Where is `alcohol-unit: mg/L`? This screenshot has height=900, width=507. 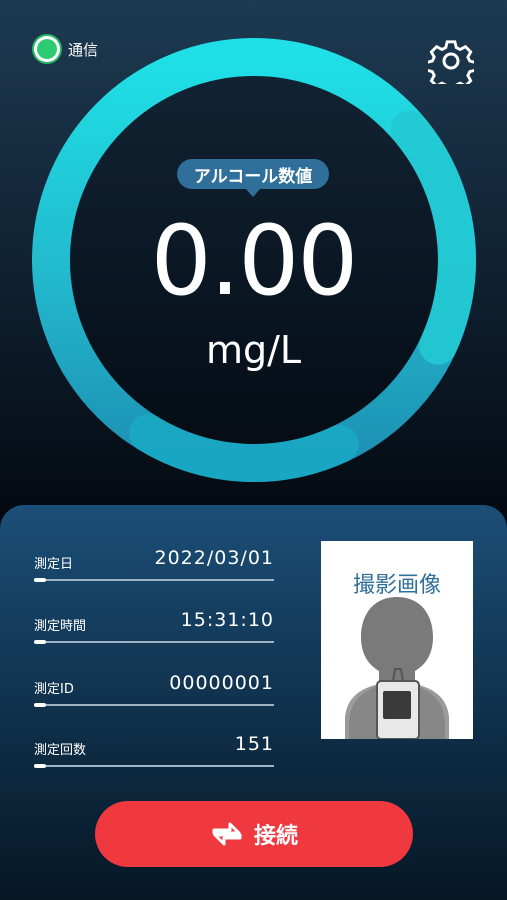
alcohol-unit: mg/L is located at coordinates (253, 350).